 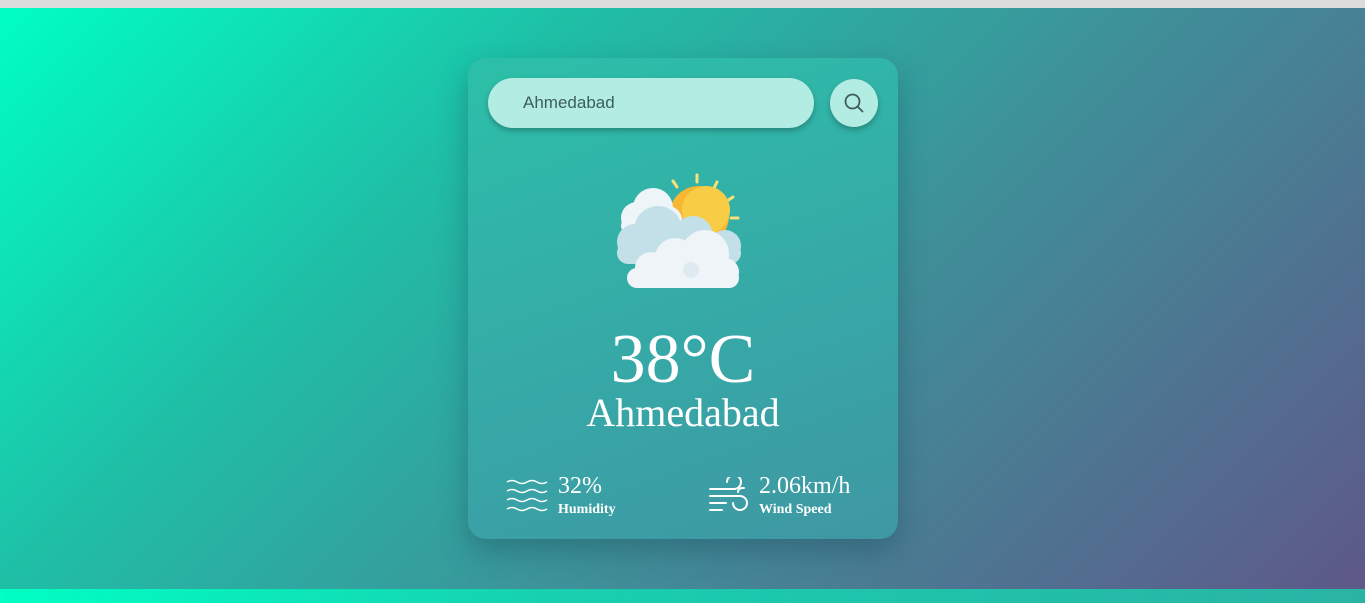 What do you see at coordinates (679, 230) in the screenshot?
I see `partly-cloudy-icon` at bounding box center [679, 230].